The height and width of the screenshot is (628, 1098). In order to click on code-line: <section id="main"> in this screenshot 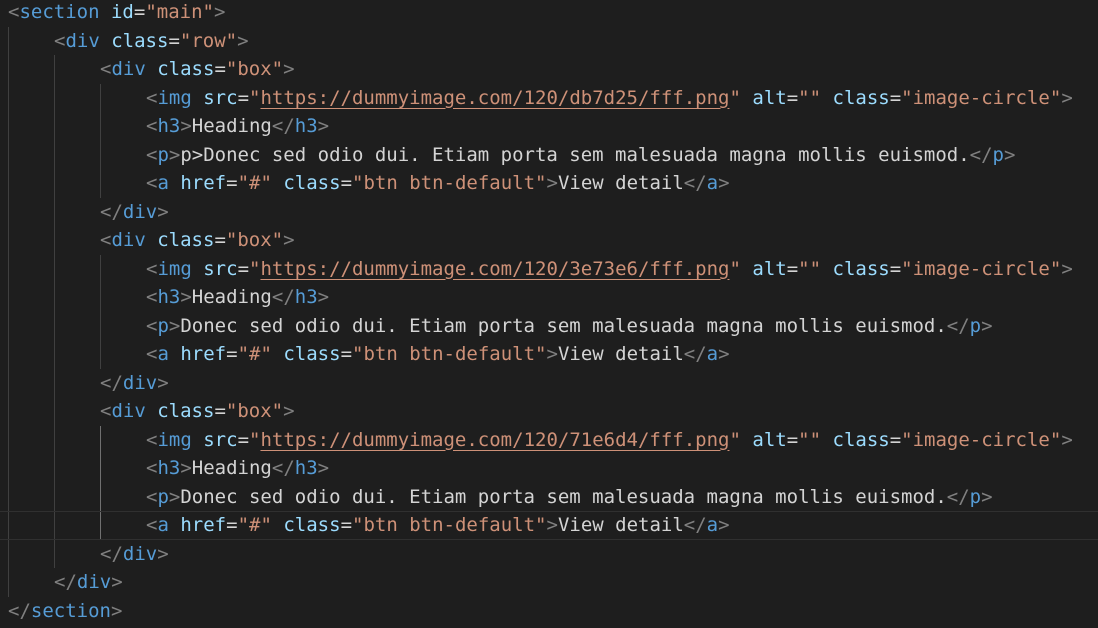, I will do `click(549, 13)`.